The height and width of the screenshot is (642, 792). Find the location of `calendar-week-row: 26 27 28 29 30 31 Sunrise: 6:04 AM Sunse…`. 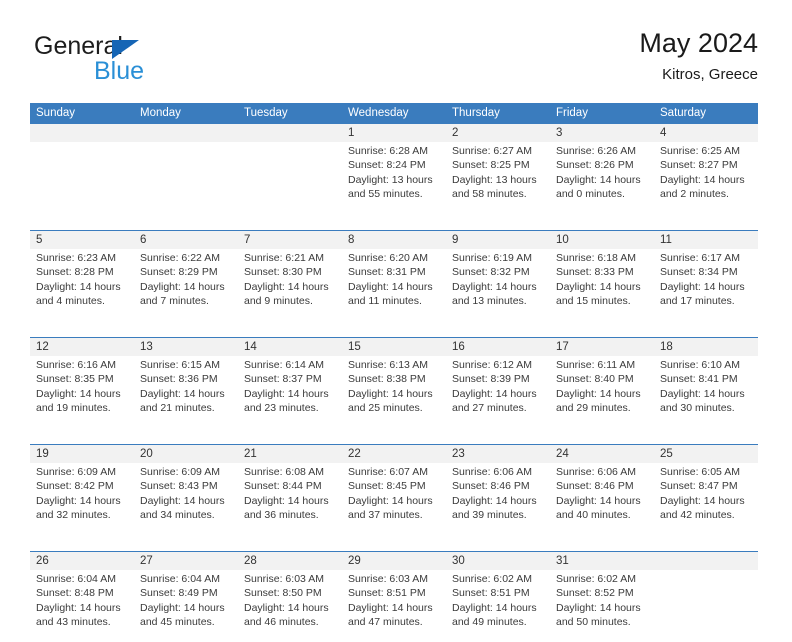

calendar-week-row: 26 27 28 29 30 31 Sunrise: 6:04 AM Sunse… is located at coordinates (394, 596).